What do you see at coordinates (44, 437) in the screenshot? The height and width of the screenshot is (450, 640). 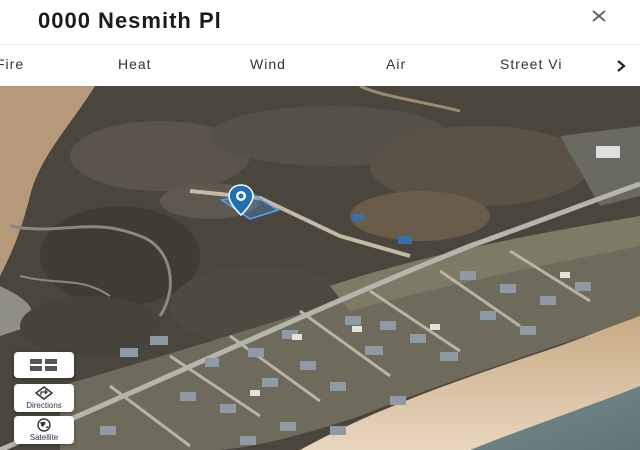 I see `satellite-label: Satellite` at bounding box center [44, 437].